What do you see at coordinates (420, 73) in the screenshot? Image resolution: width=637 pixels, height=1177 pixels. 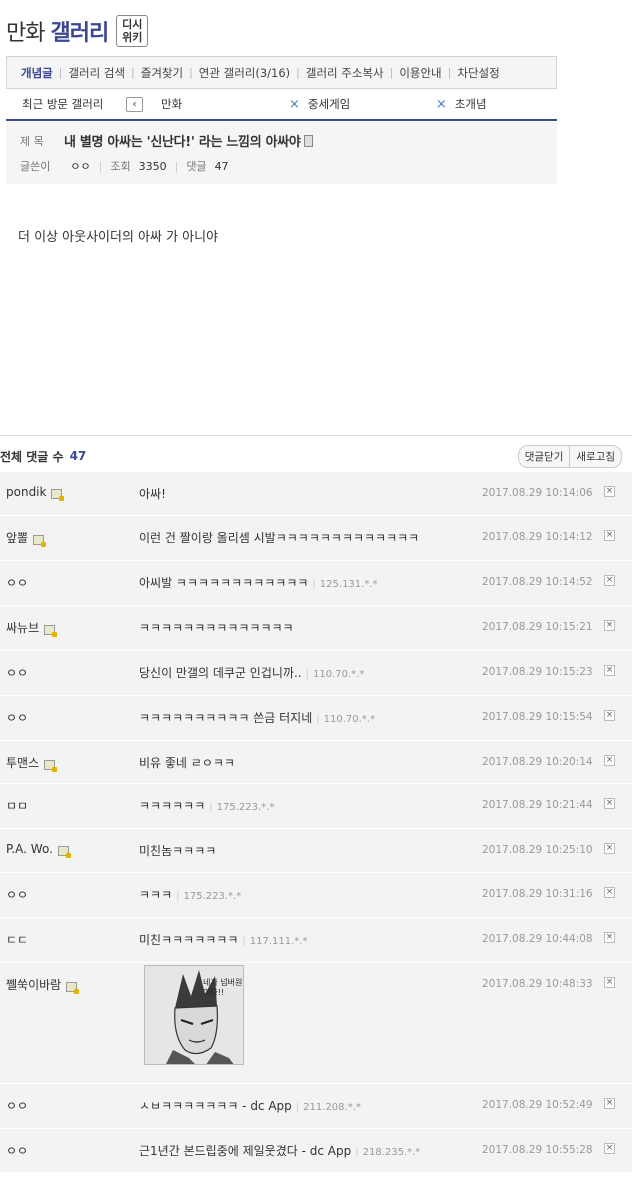 I see `tab-guide: 이용안내` at bounding box center [420, 73].